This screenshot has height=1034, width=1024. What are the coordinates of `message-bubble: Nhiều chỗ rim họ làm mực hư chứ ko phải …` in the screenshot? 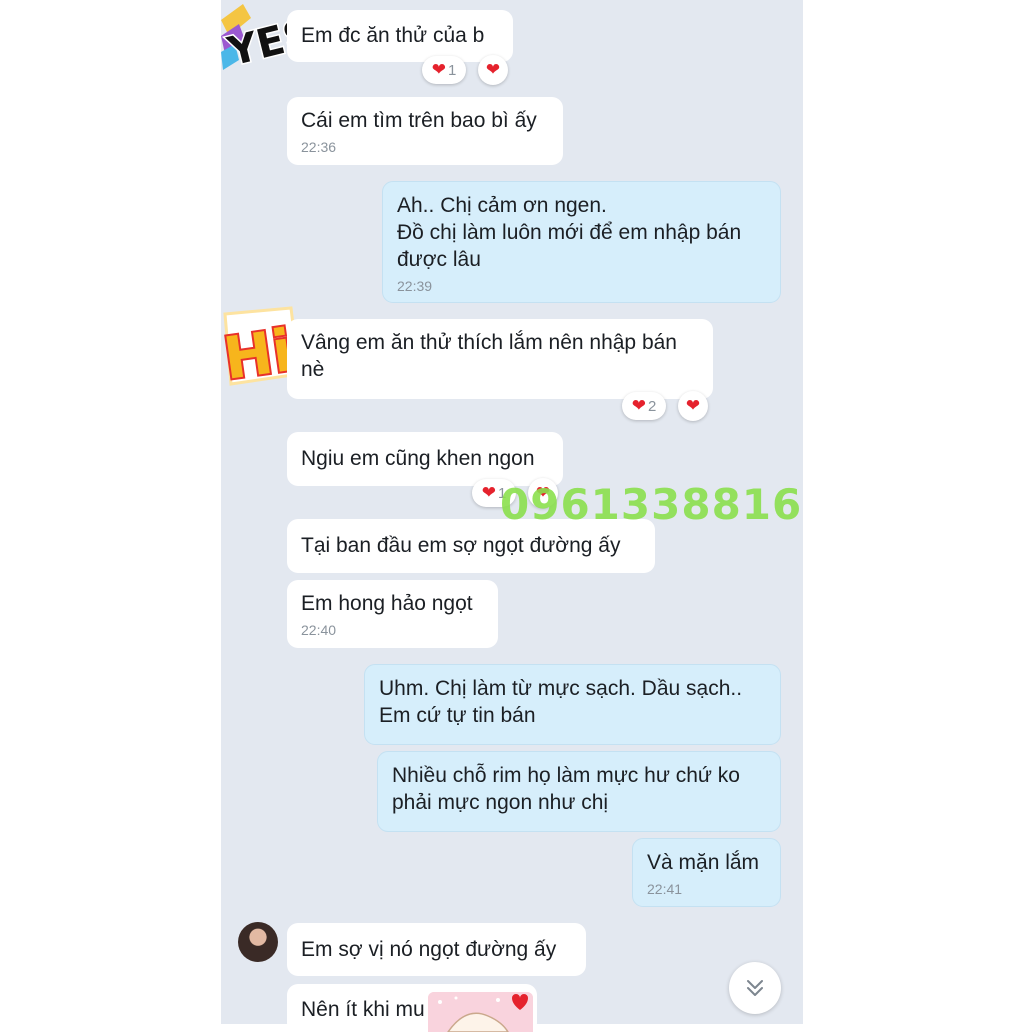 It's located at (579, 791).